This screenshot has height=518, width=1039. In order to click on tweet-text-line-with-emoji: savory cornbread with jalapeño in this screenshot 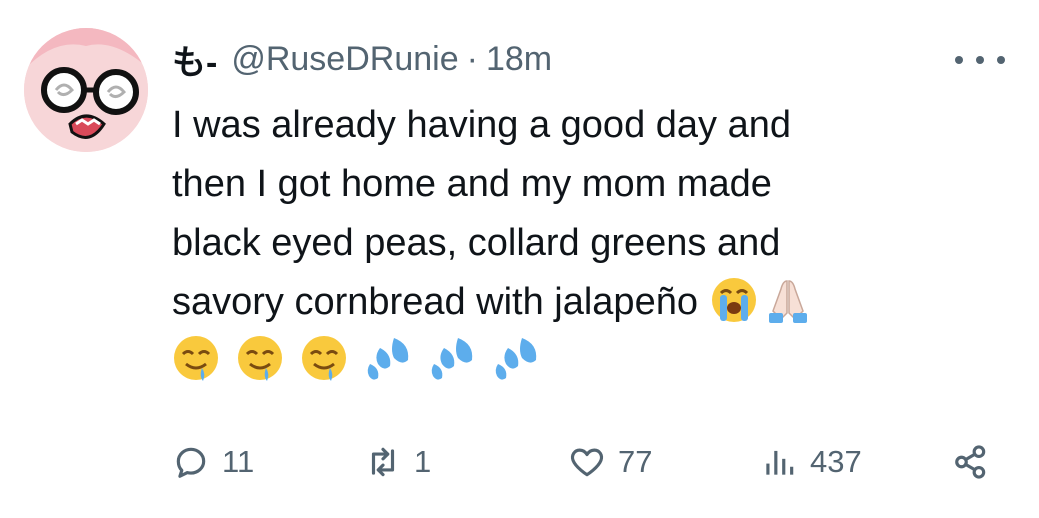, I will do `click(572, 302)`.